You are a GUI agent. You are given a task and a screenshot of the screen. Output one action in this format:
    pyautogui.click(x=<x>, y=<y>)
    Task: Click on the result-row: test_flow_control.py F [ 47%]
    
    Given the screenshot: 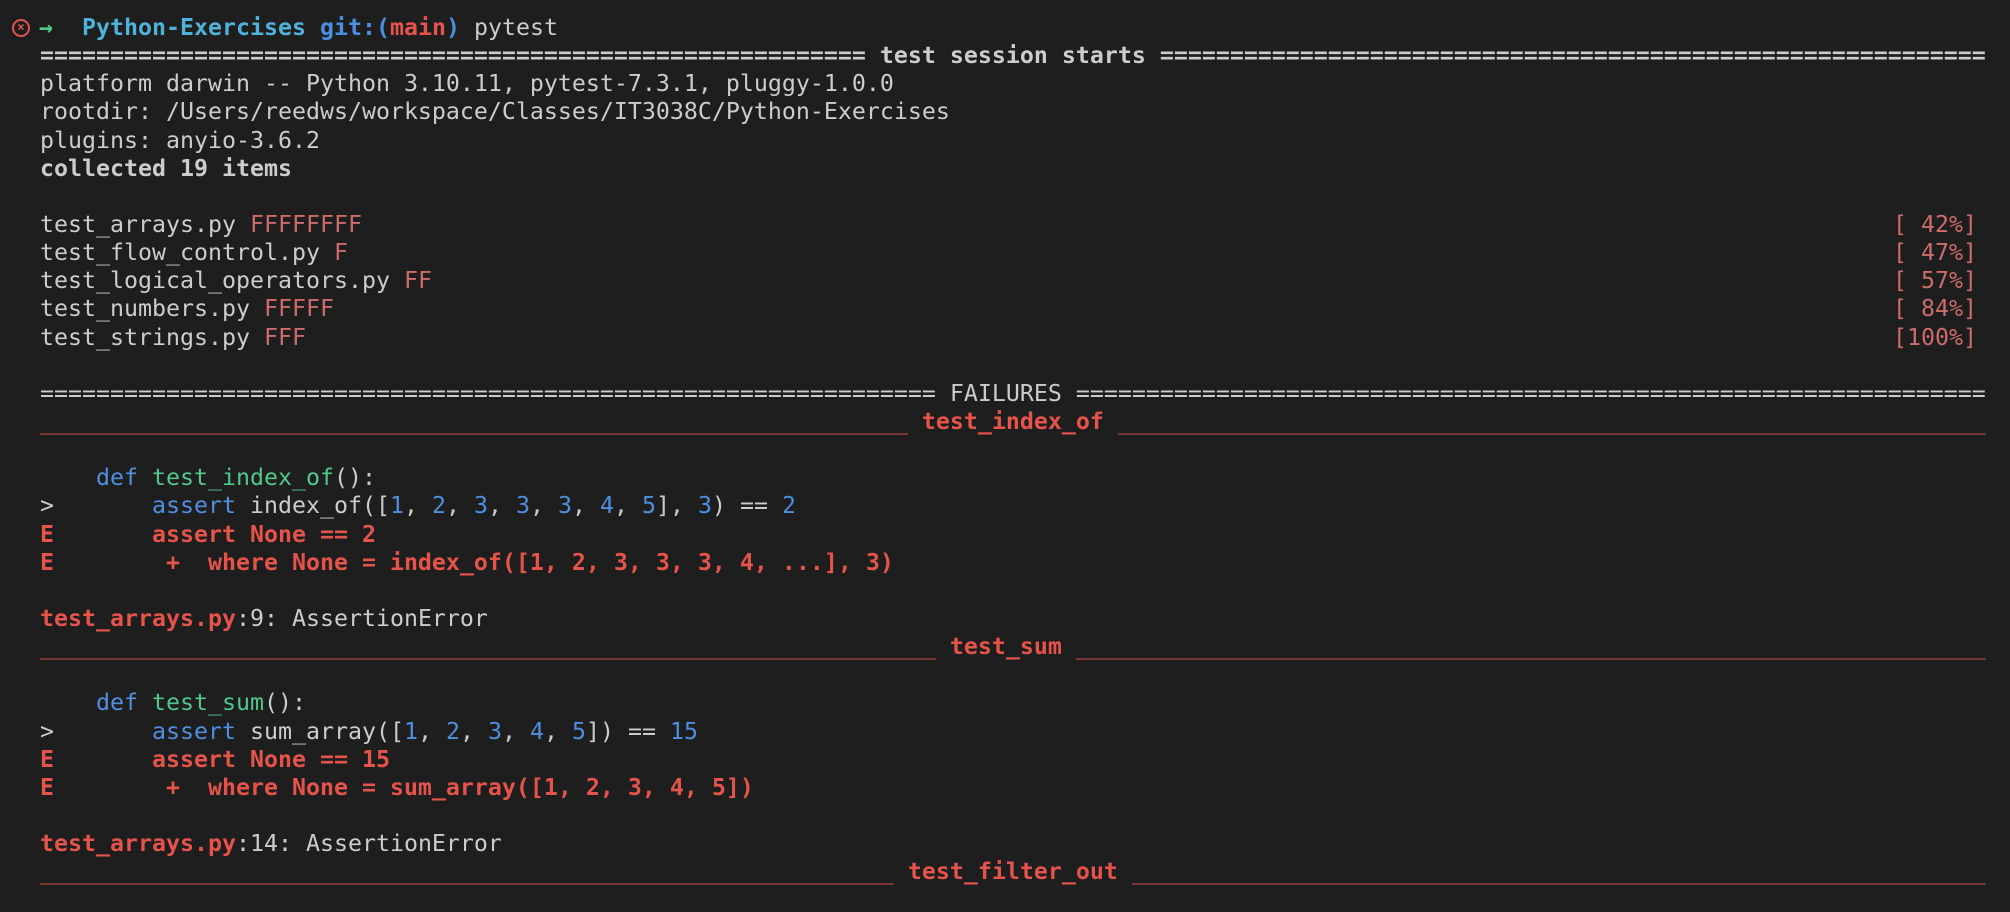 What is the action you would take?
    pyautogui.click(x=1005, y=253)
    